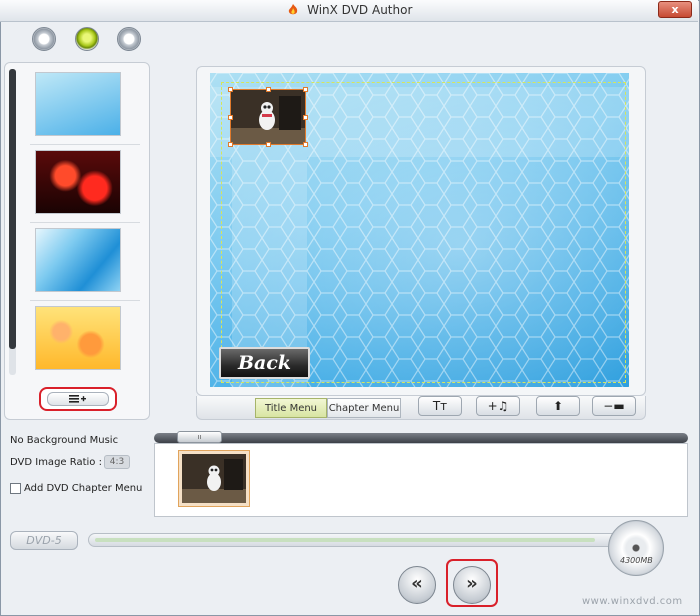  What do you see at coordinates (558, 406) in the screenshot?
I see `move-up-button: ⬆` at bounding box center [558, 406].